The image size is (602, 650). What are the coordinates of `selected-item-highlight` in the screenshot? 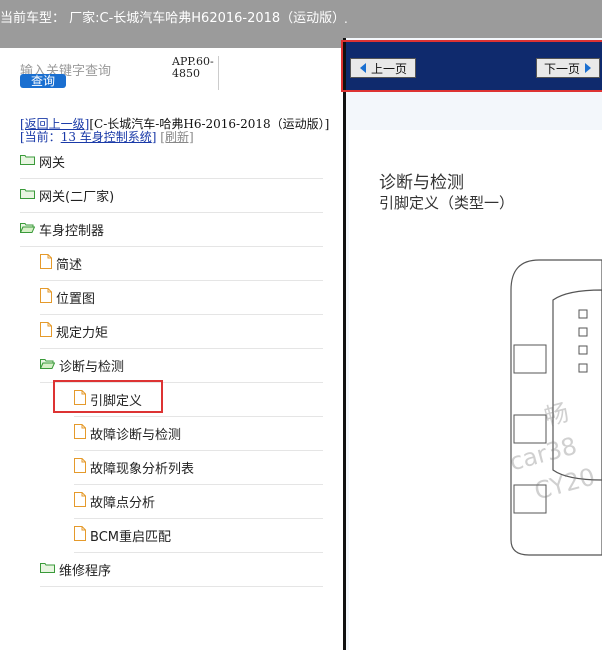 It's located at (108, 396).